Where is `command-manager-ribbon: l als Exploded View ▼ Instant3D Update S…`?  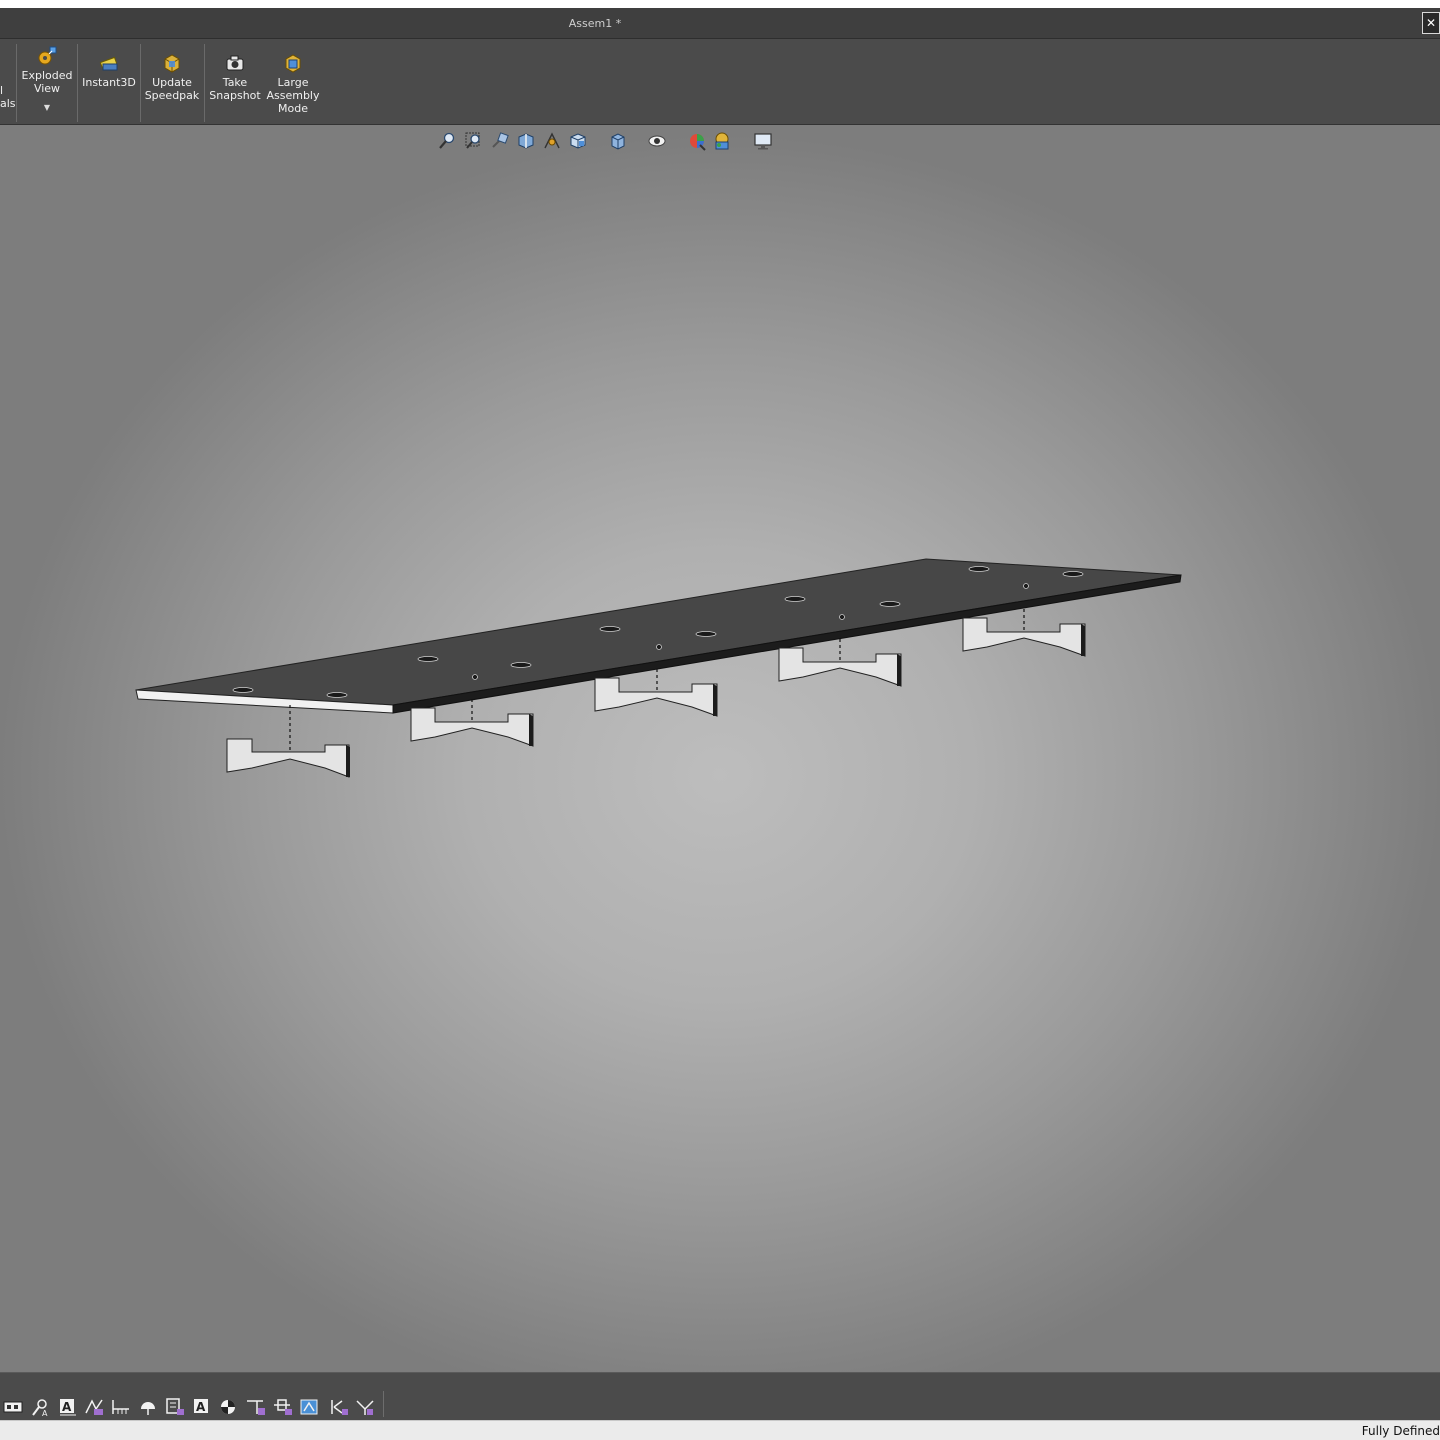 command-manager-ribbon: l als Exploded View ▼ Instant3D Update S… is located at coordinates (720, 82).